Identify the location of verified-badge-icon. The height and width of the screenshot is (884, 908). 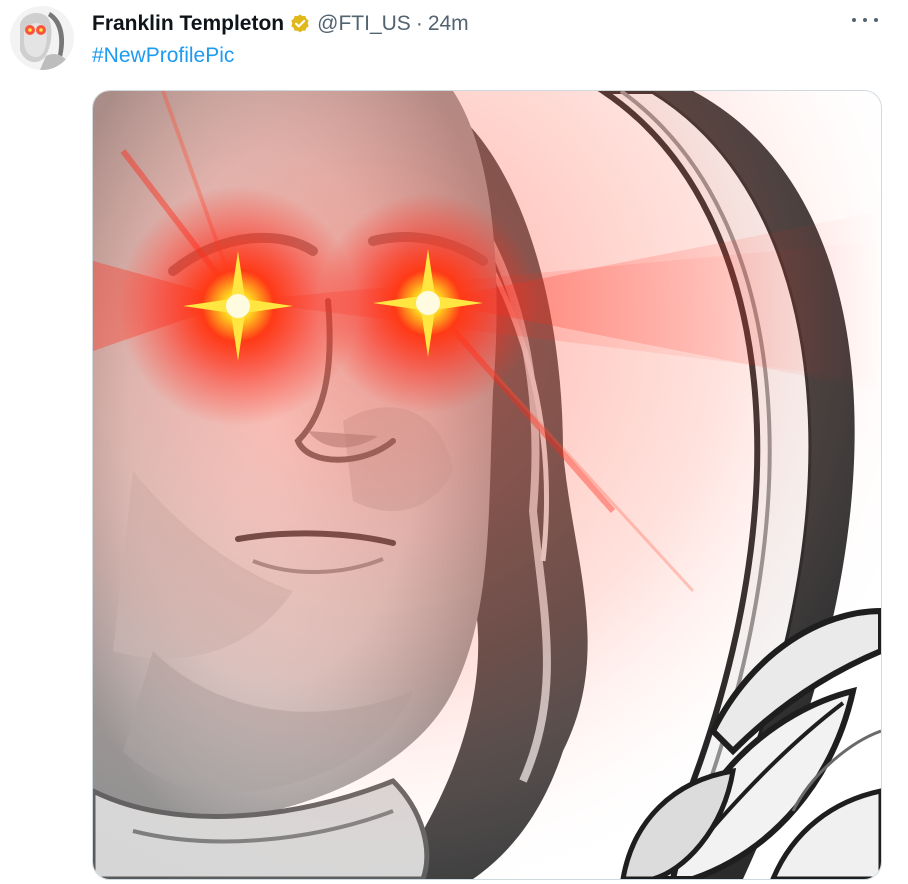
(300, 24).